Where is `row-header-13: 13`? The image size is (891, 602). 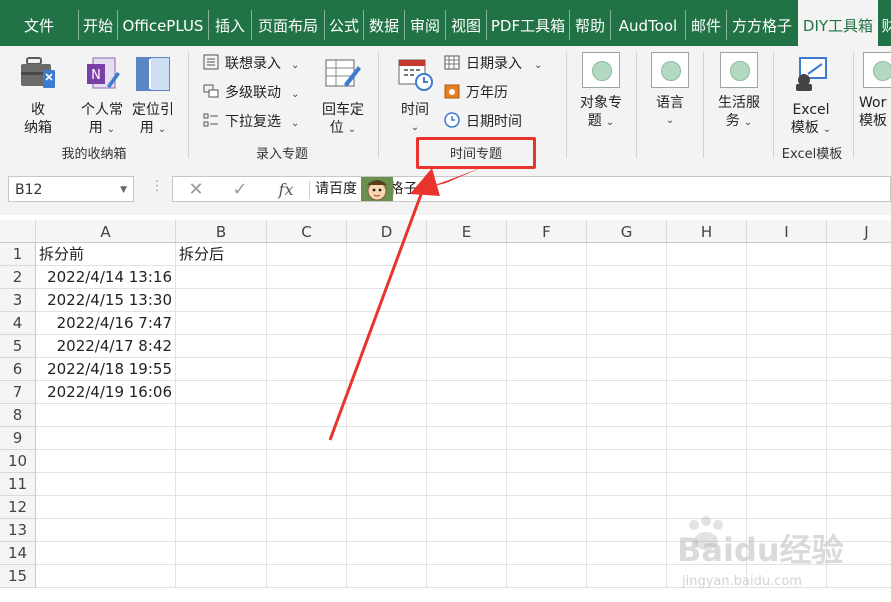
row-header-13: 13 is located at coordinates (18, 530).